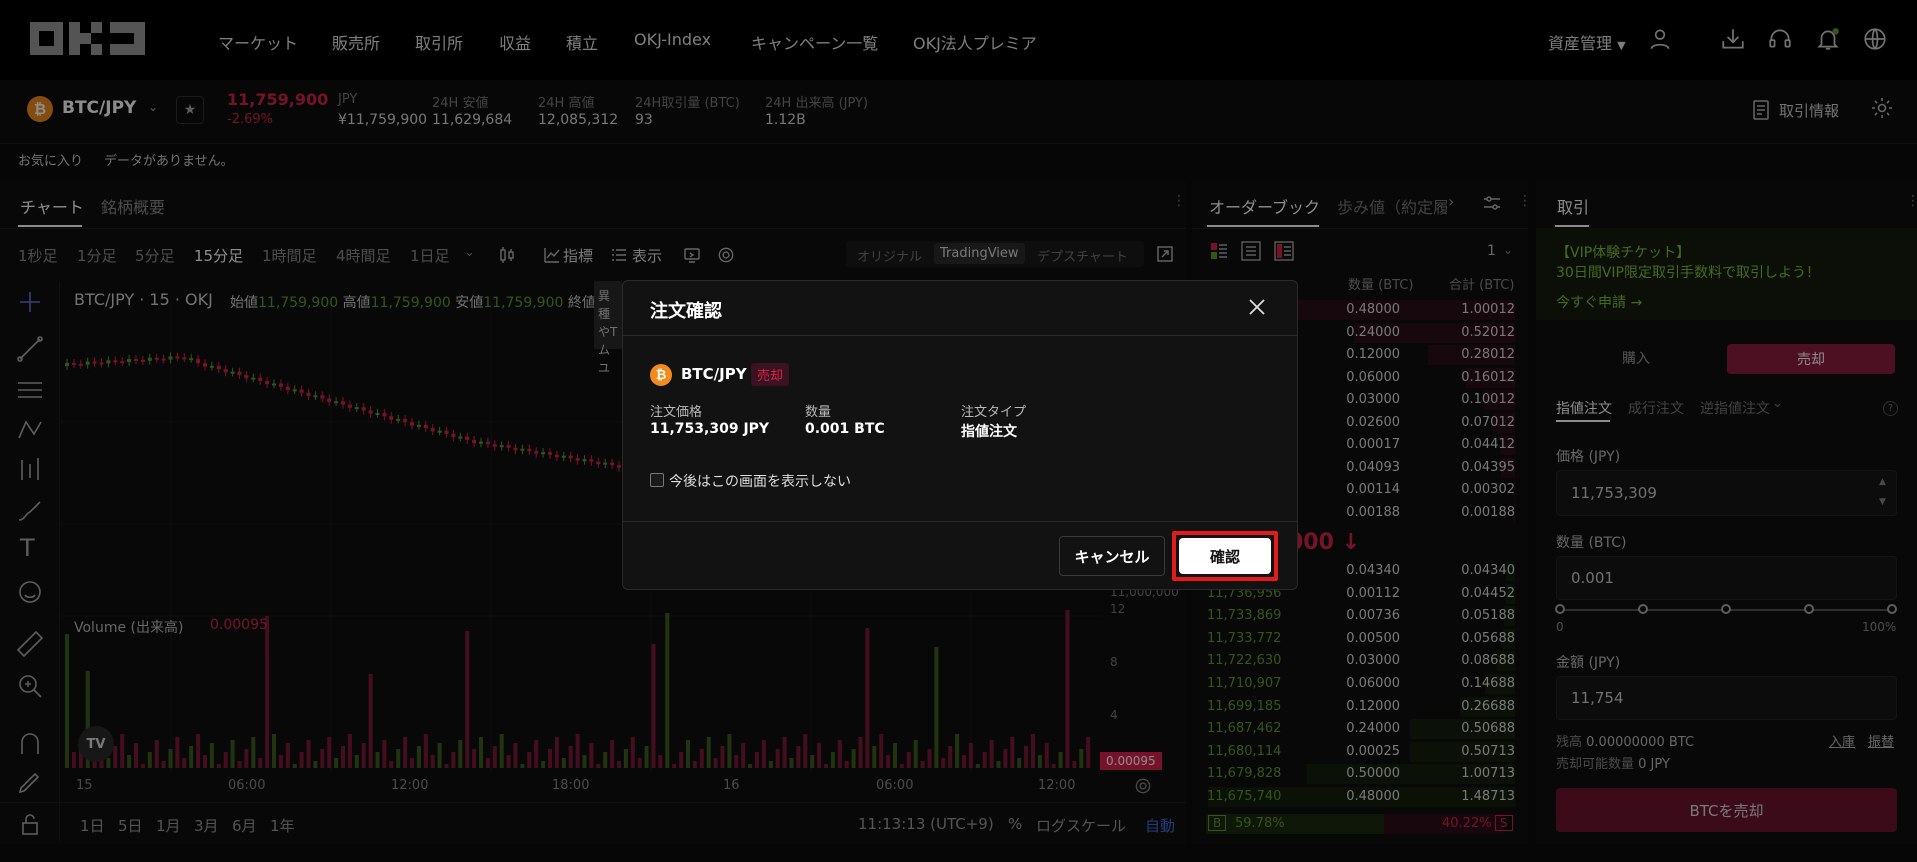 This screenshot has height=862, width=1917. Describe the element at coordinates (760, 481) in the screenshot. I see `dont-show-label: 今後はこの画面を表示しない` at that location.